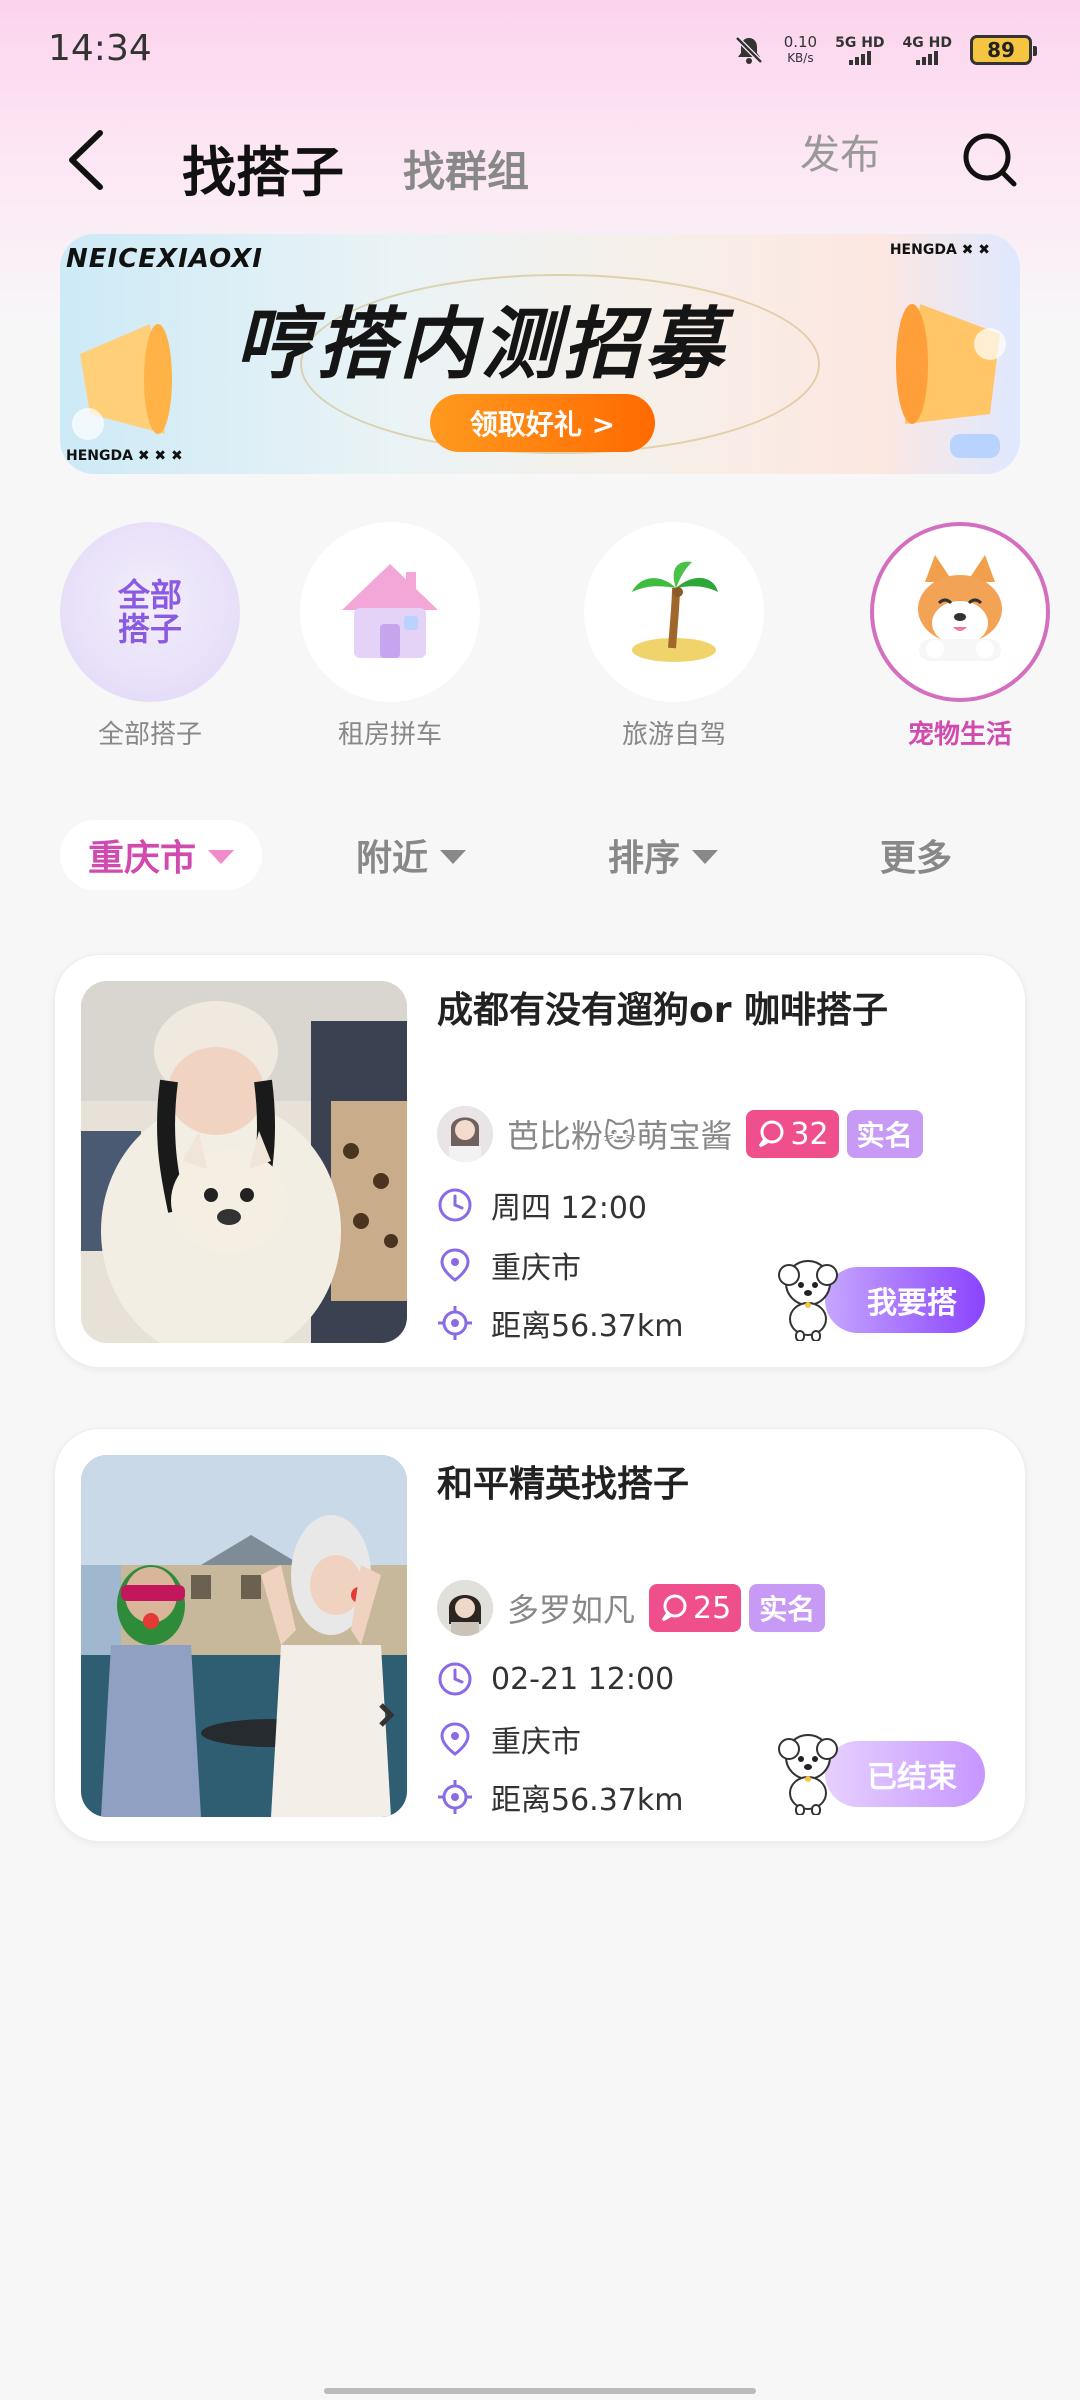  Describe the element at coordinates (466, 168) in the screenshot. I see `tab-find-group: 找群组` at that location.